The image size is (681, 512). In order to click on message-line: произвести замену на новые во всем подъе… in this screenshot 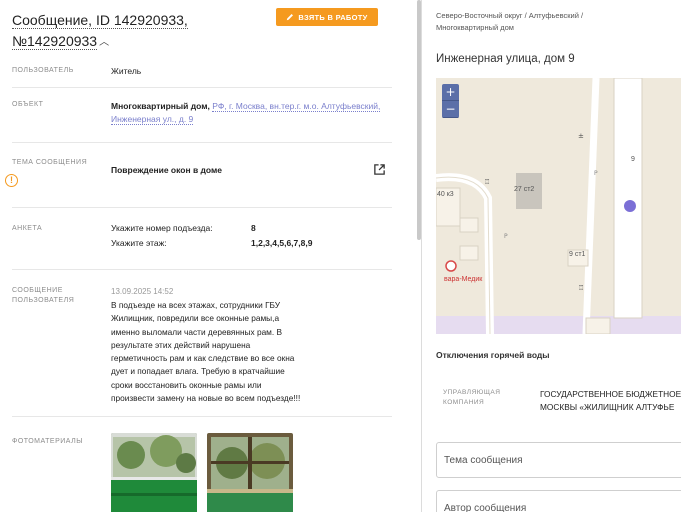, I will do `click(206, 398)`.